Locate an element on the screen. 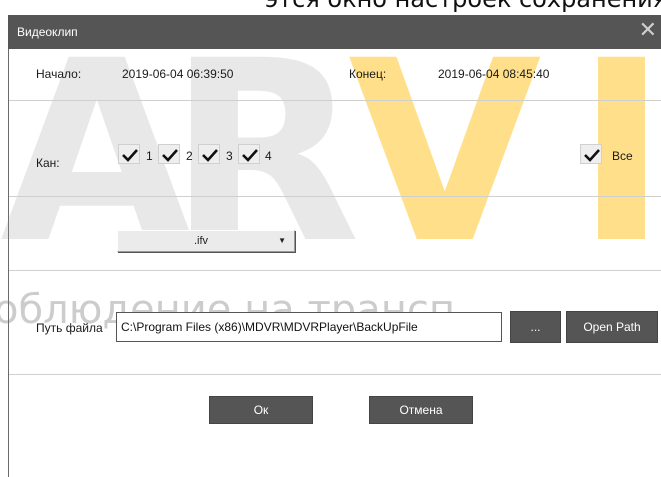  channels-label: Кан: is located at coordinates (48, 163).